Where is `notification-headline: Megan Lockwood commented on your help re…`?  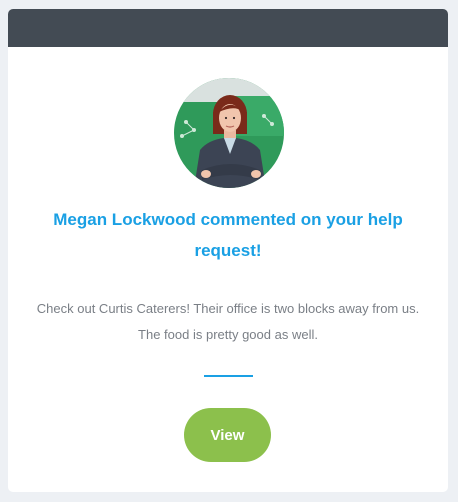 notification-headline: Megan Lockwood commented on your help re… is located at coordinates (228, 235).